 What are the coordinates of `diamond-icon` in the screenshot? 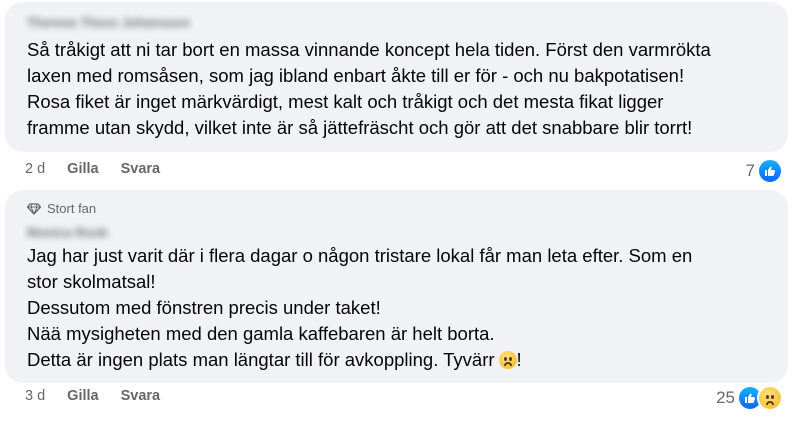 It's located at (34, 208).